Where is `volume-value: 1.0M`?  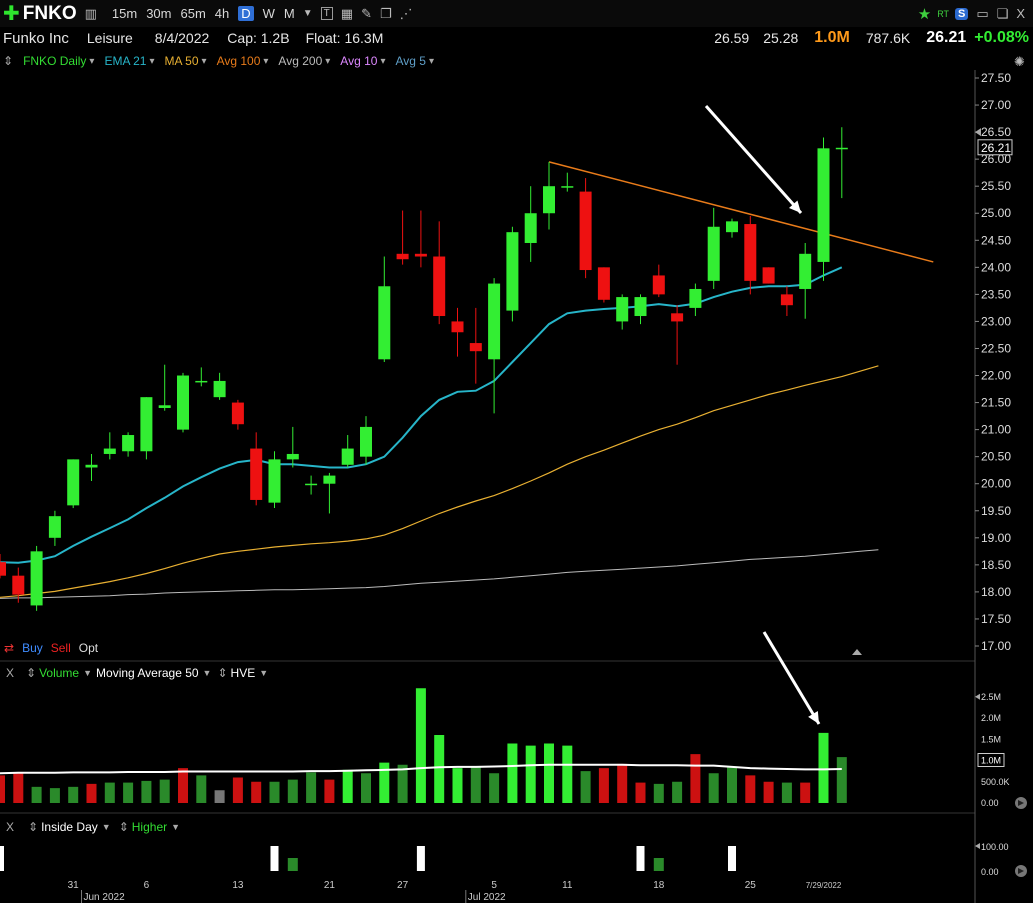 volume-value: 1.0M is located at coordinates (832, 37).